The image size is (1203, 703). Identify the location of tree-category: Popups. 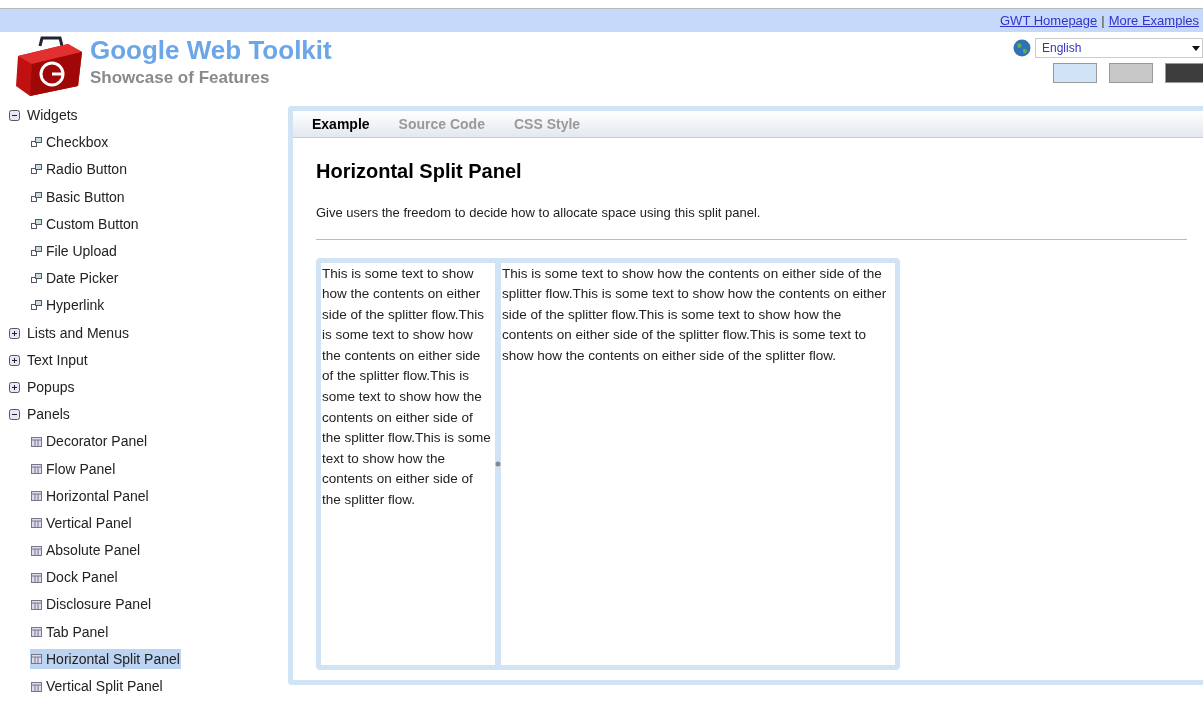
(51, 387).